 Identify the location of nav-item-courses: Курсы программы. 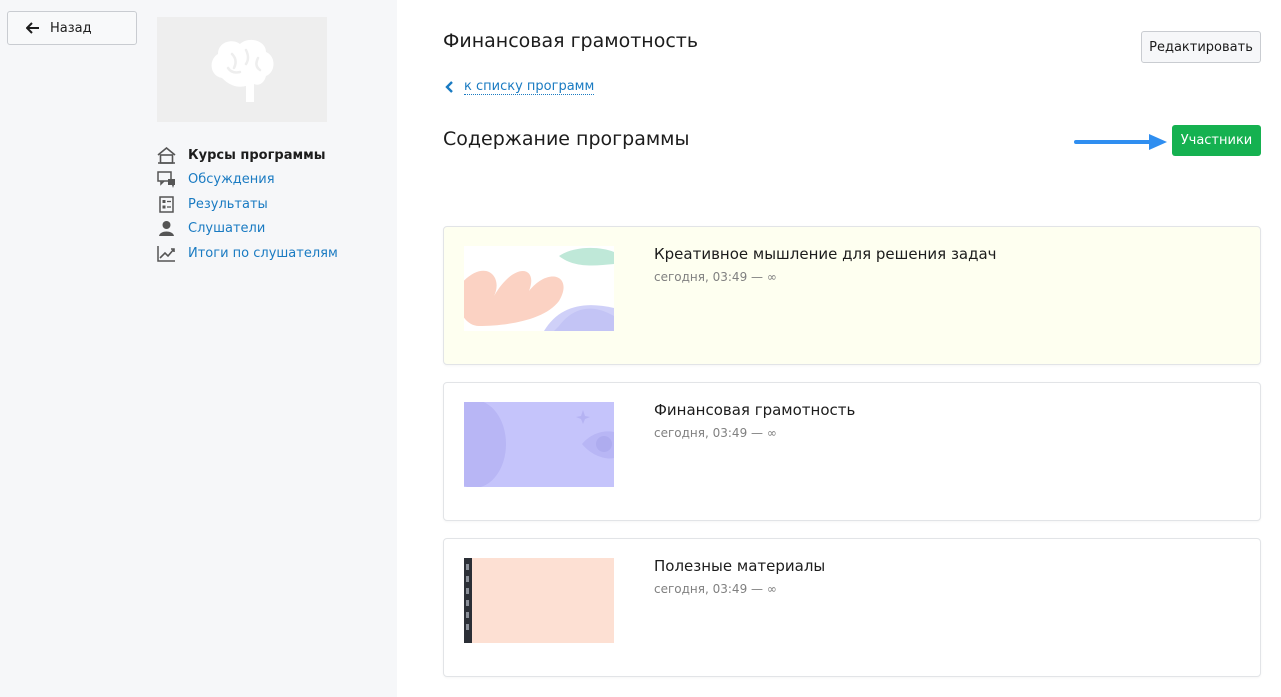
(272, 155).